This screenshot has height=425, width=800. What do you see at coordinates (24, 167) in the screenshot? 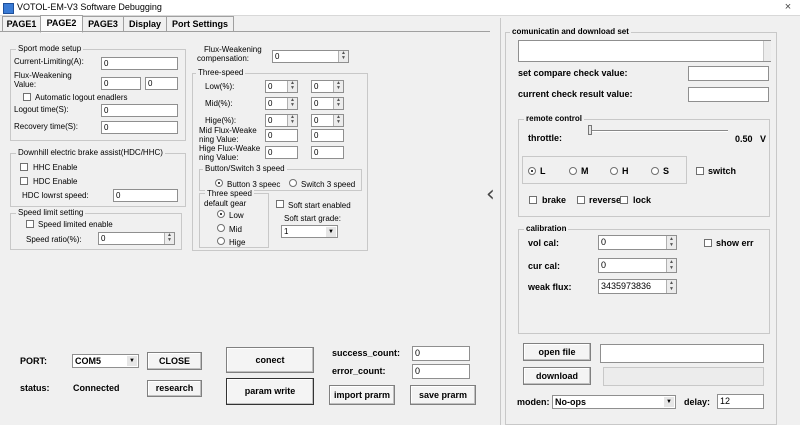
I see `hhc-enable-checkbox` at bounding box center [24, 167].